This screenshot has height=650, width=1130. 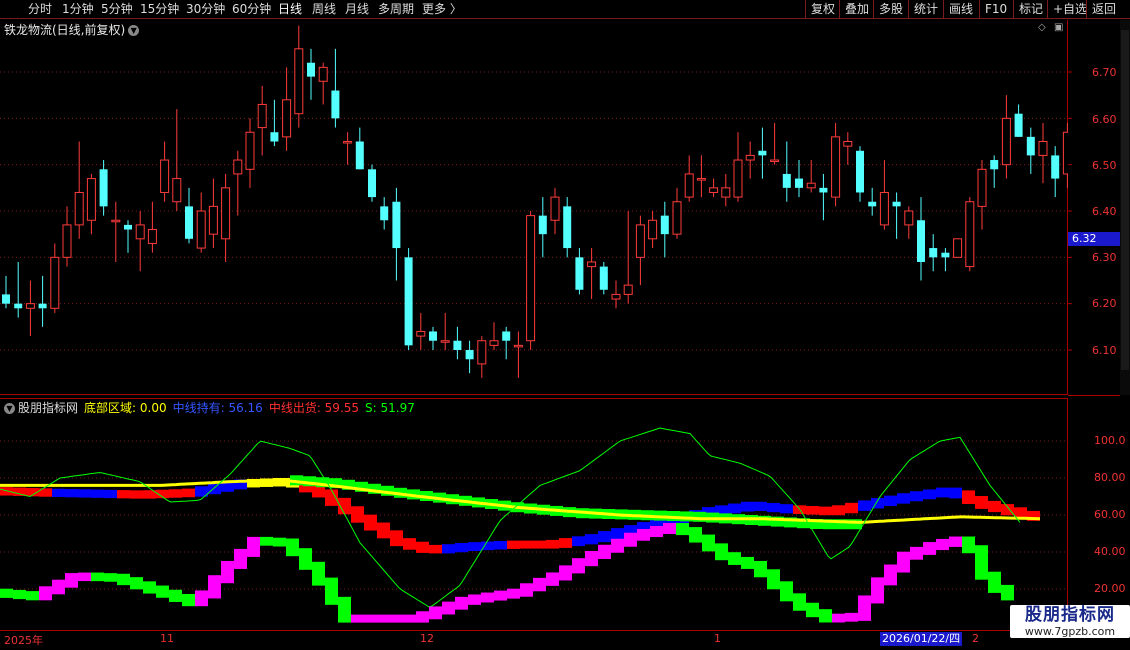 I want to click on period-weekly: 周线, so click(x=324, y=9).